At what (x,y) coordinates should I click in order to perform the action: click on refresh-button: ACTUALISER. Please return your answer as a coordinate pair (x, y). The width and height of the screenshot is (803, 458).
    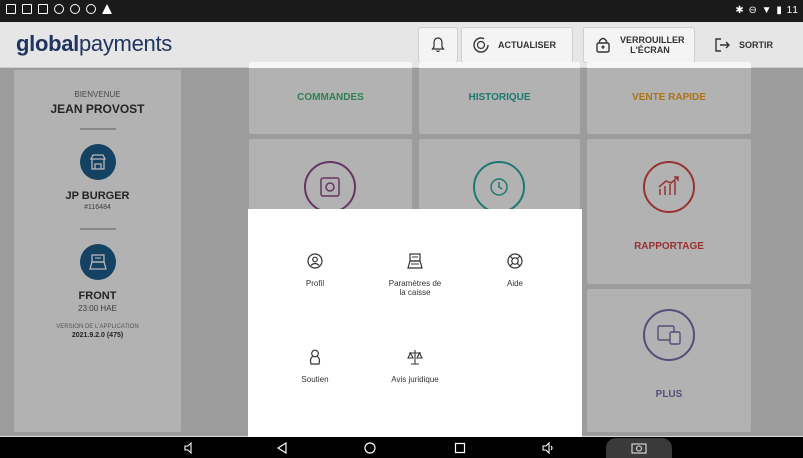
    Looking at the image, I should click on (517, 45).